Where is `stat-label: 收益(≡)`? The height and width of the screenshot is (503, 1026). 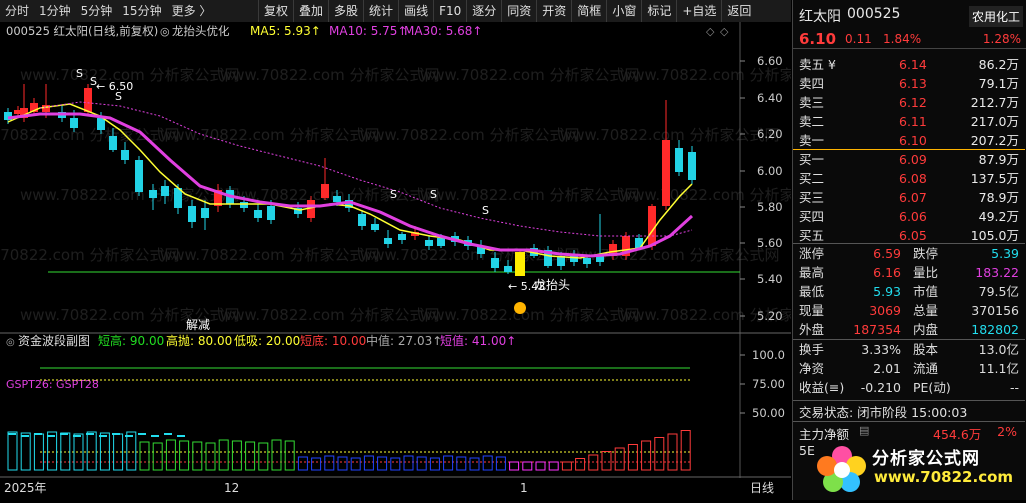 stat-label: 收益(≡) is located at coordinates (822, 387).